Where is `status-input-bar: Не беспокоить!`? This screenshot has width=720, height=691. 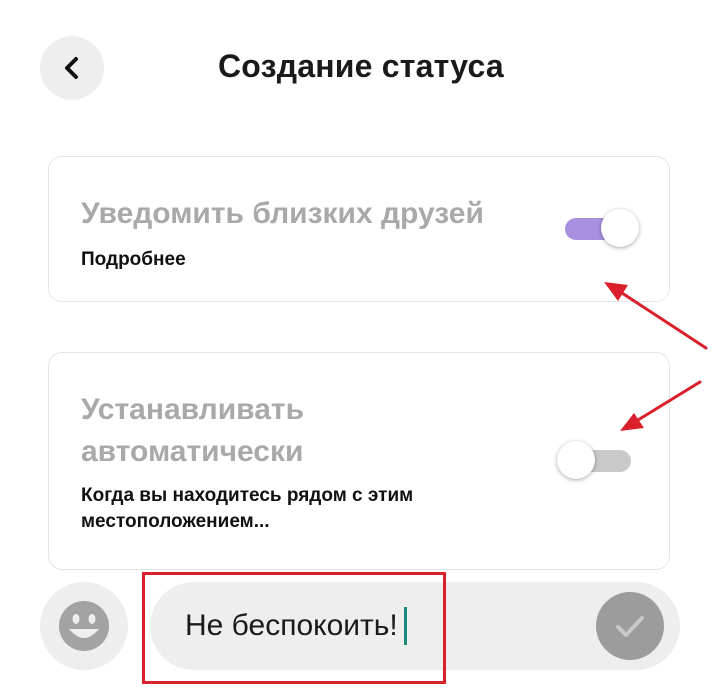
status-input-bar: Не беспокоить! is located at coordinates (415, 626).